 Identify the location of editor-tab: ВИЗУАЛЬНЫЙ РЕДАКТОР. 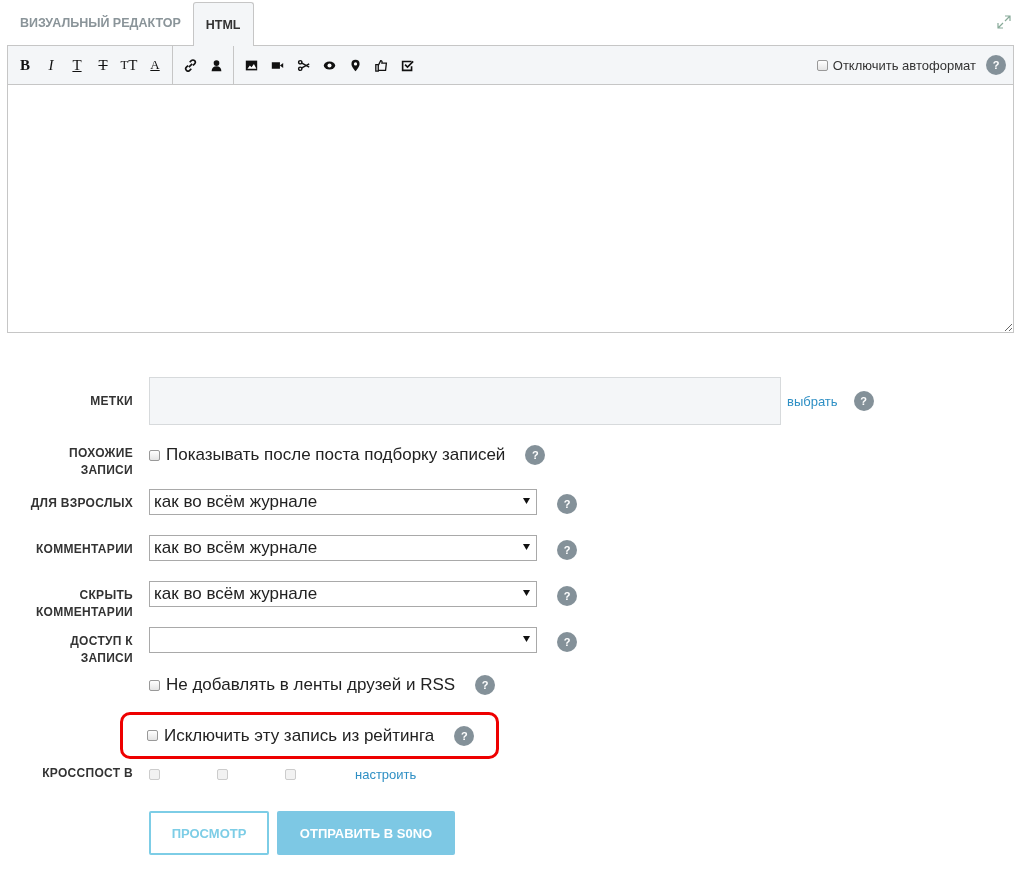
(100, 23).